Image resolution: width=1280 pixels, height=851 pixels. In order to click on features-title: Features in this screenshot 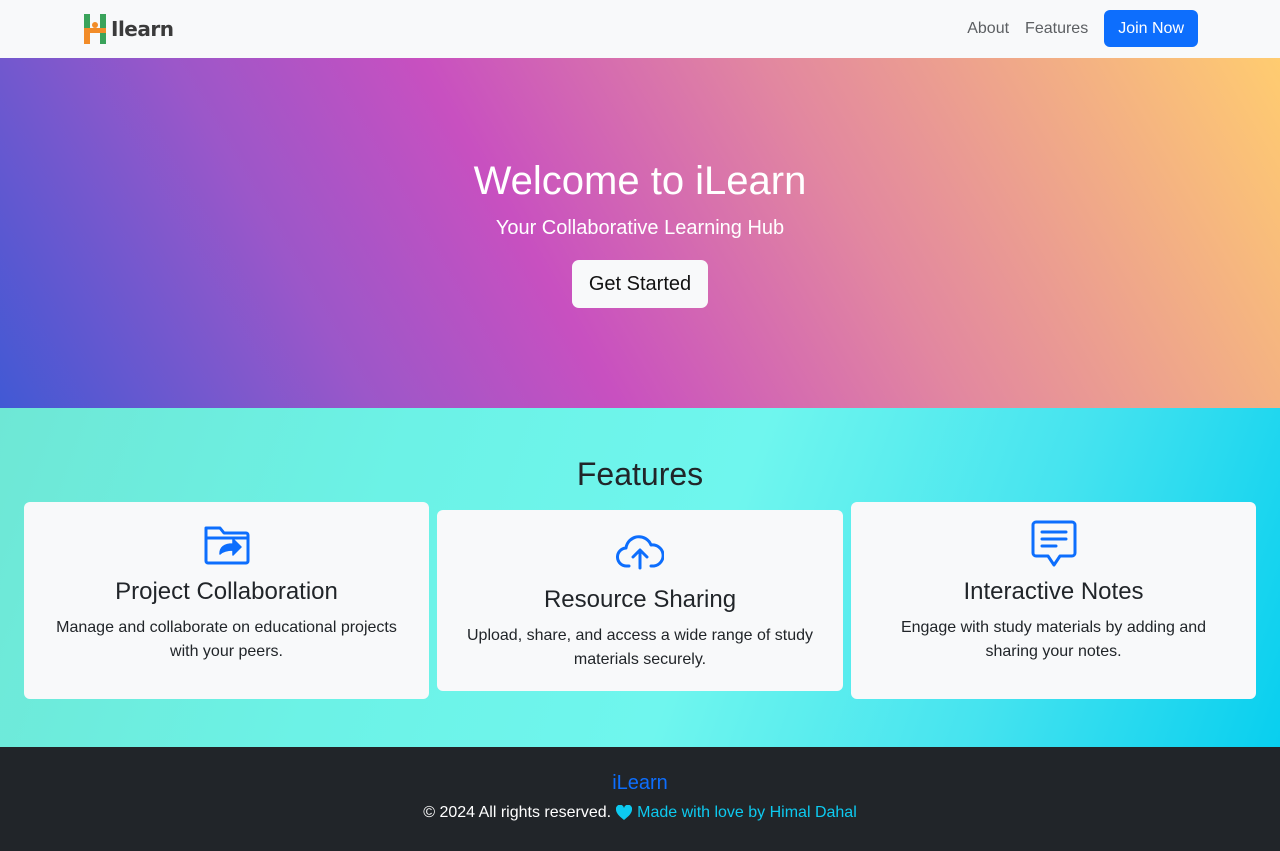, I will do `click(640, 474)`.